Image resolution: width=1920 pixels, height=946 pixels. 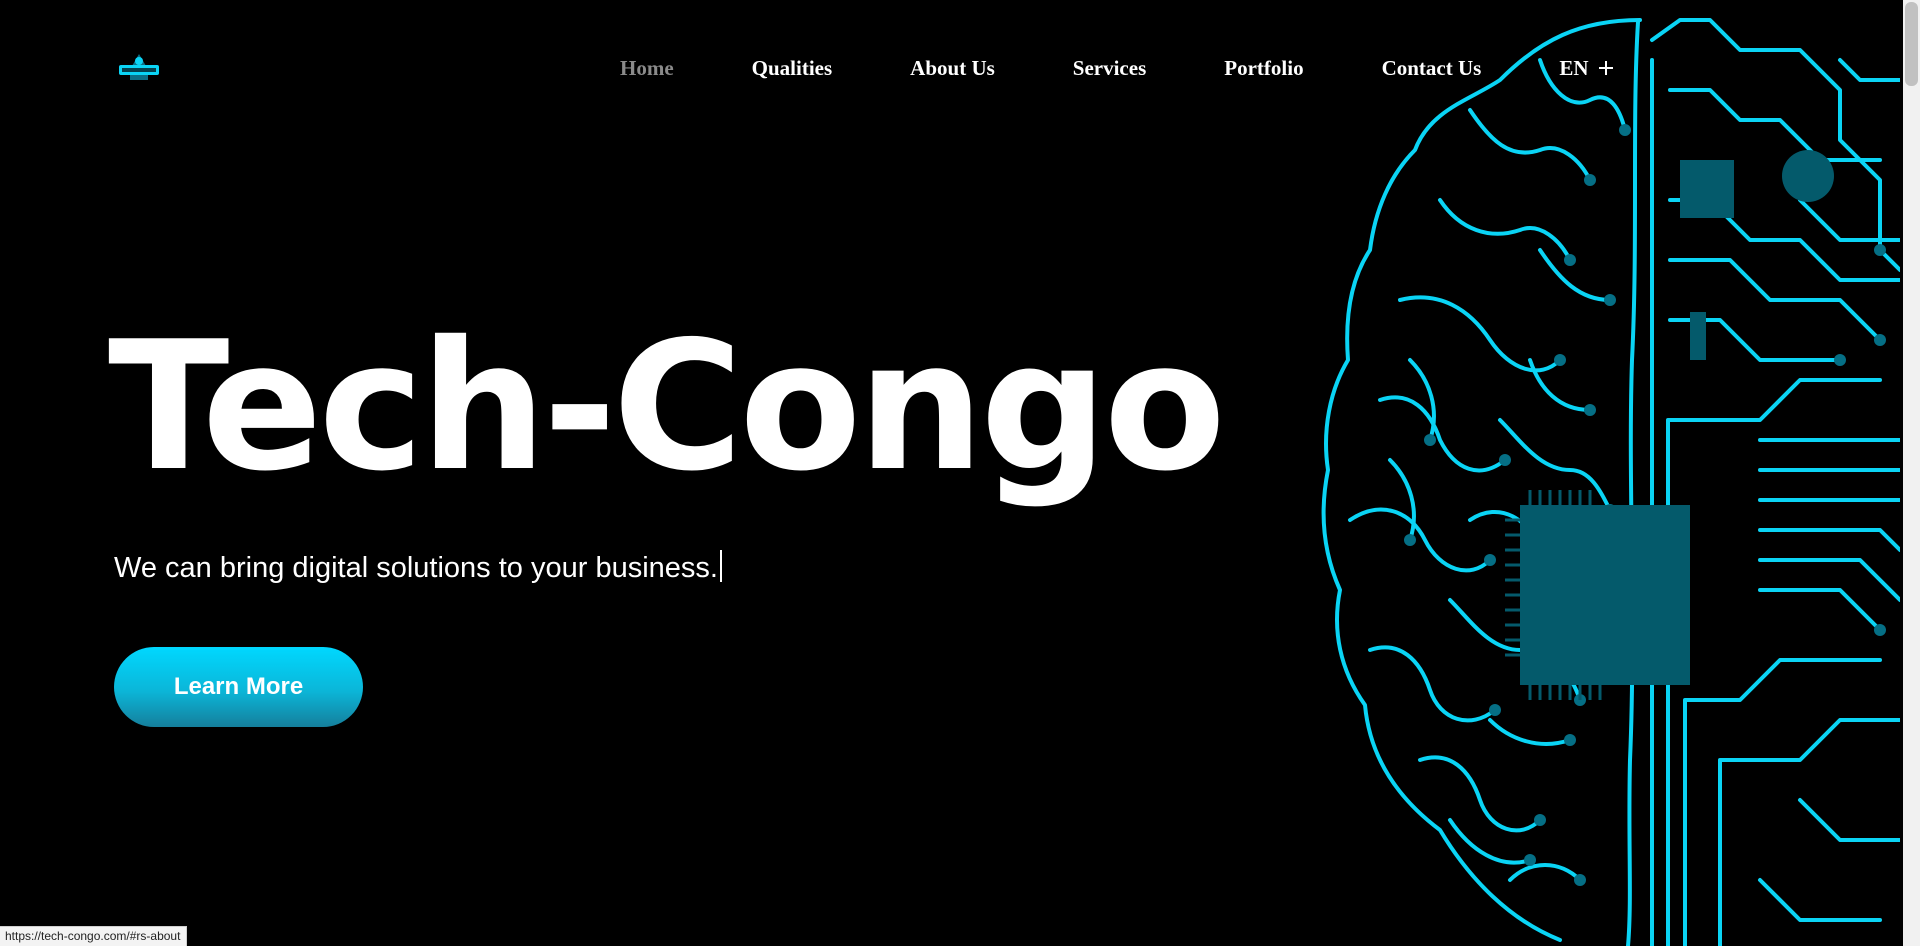 What do you see at coordinates (1574, 67) in the screenshot?
I see `language-label: EN` at bounding box center [1574, 67].